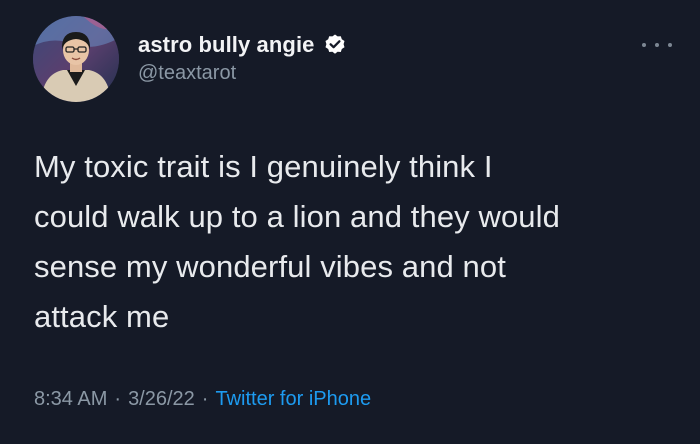  I want to click on avatar, so click(76, 59).